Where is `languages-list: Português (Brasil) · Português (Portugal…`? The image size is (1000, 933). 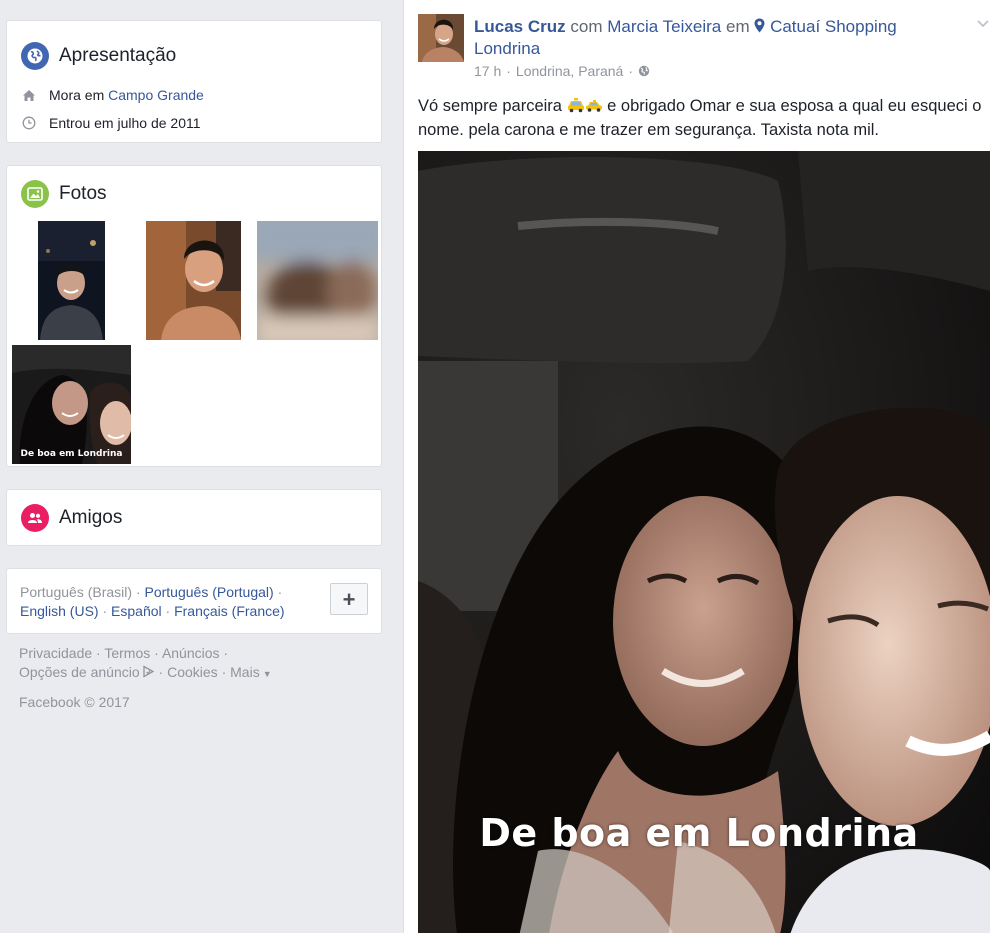 languages-list: Português (Brasil) · Português (Portugal… is located at coordinates (152, 601).